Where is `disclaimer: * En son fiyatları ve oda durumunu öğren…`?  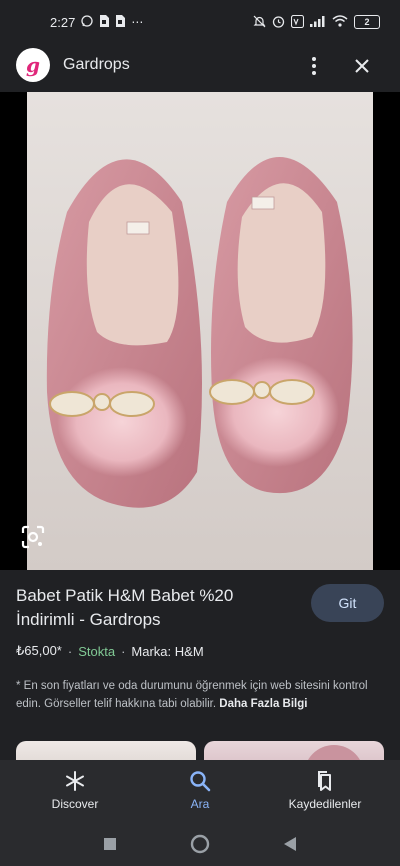 disclaimer: * En son fiyatları ve oda durumunu öğren… is located at coordinates (196, 695).